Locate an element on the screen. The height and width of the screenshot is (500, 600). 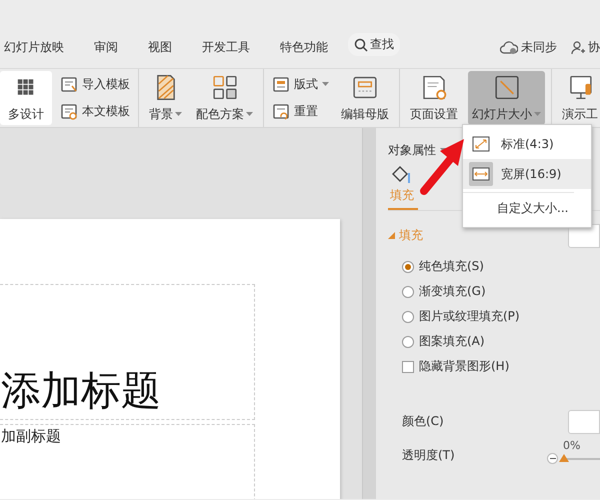
ribbon-button: 导入模板 is located at coordinates (95, 84).